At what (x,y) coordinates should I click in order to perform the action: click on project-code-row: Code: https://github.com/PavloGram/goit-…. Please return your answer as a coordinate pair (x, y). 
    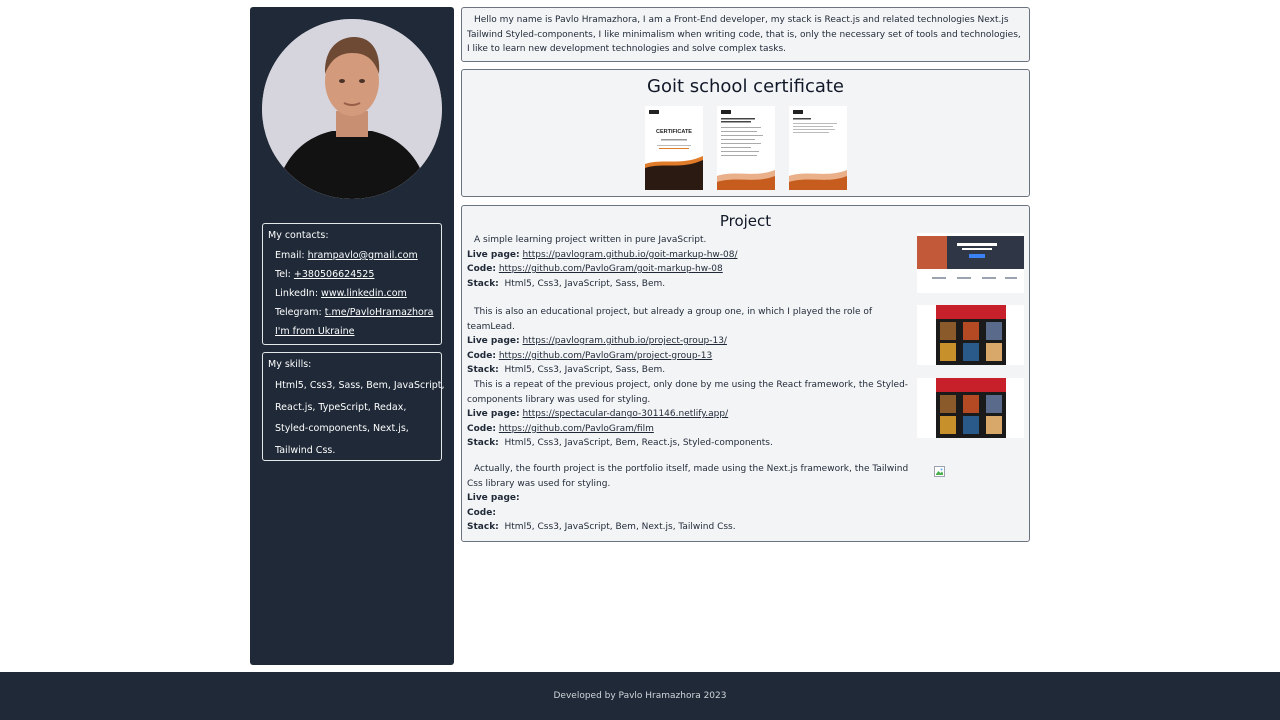
    Looking at the image, I should click on (689, 269).